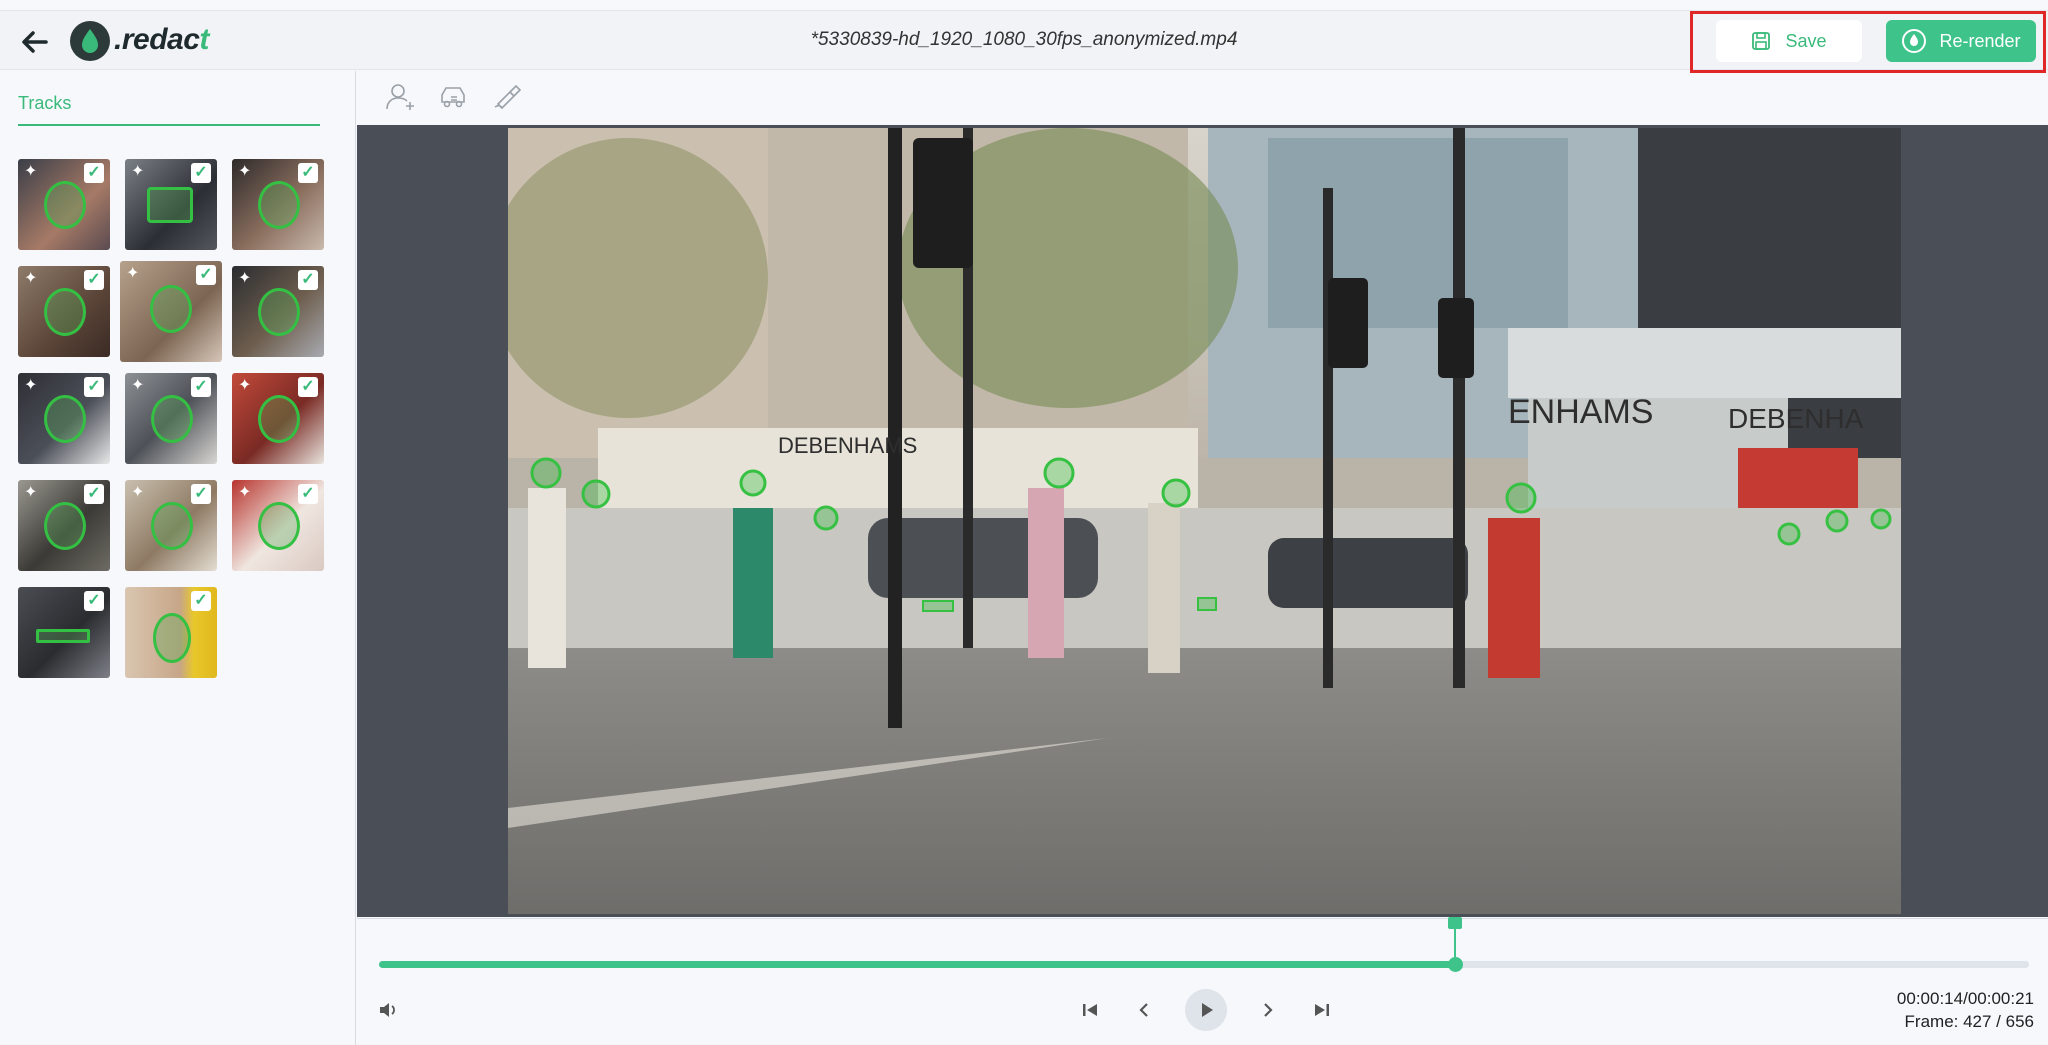  I want to click on volume-icon, so click(388, 1010).